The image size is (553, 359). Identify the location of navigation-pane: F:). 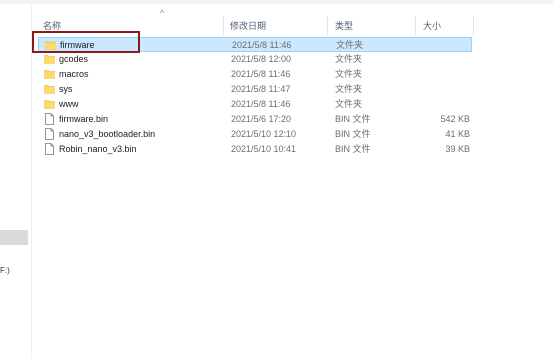
(16, 181).